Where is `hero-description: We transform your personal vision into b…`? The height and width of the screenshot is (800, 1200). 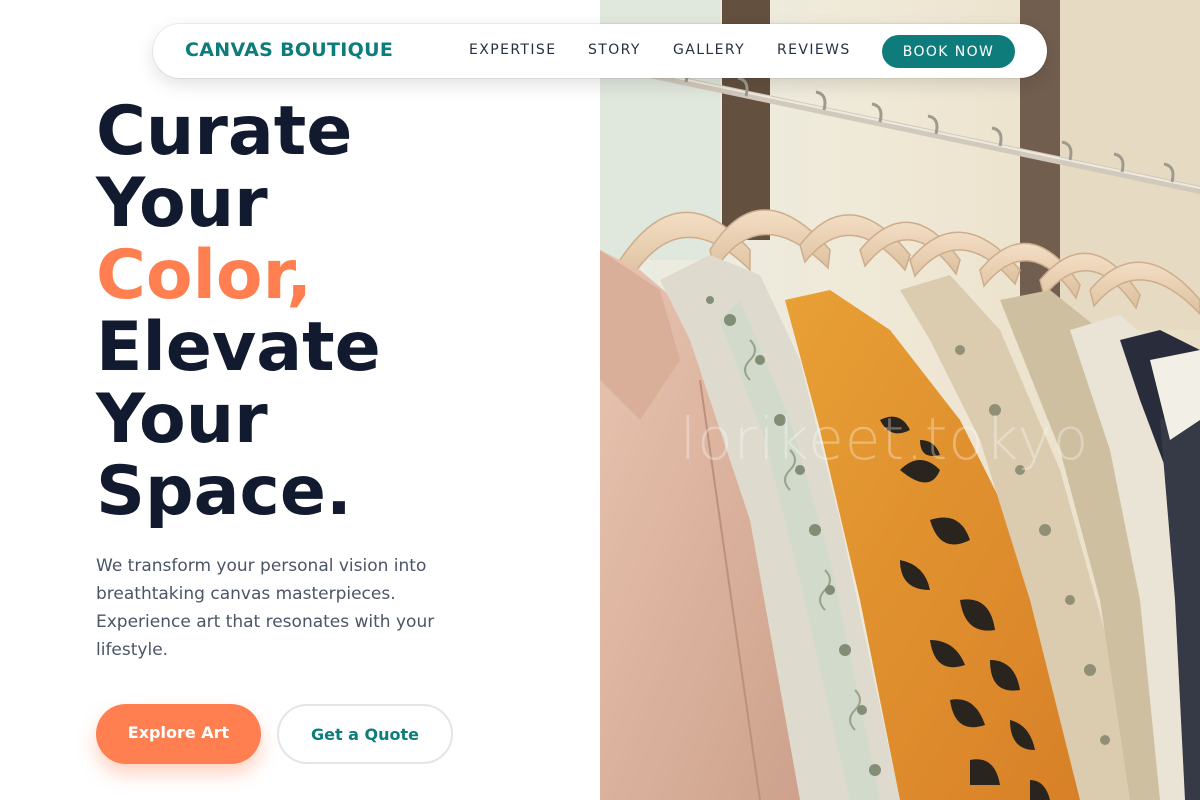
hero-description: We transform your personal vision into b… is located at coordinates (265, 608).